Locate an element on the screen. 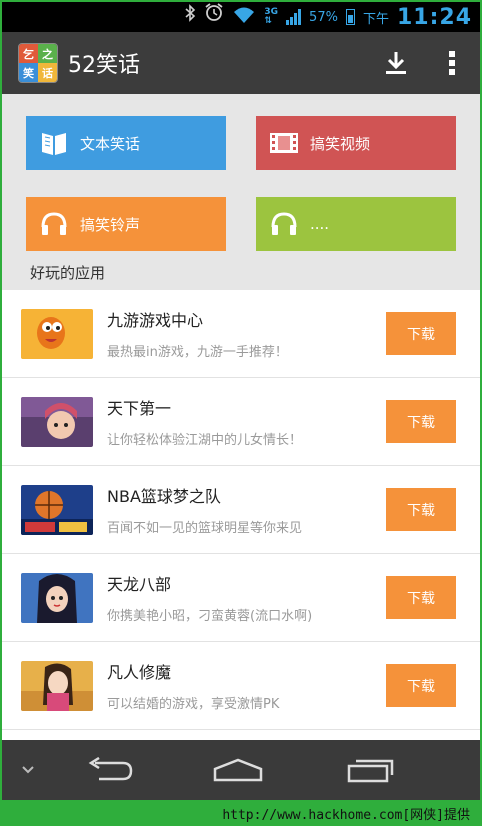 The image size is (482, 826). app-name: 九游游戏中心 is located at coordinates (155, 320).